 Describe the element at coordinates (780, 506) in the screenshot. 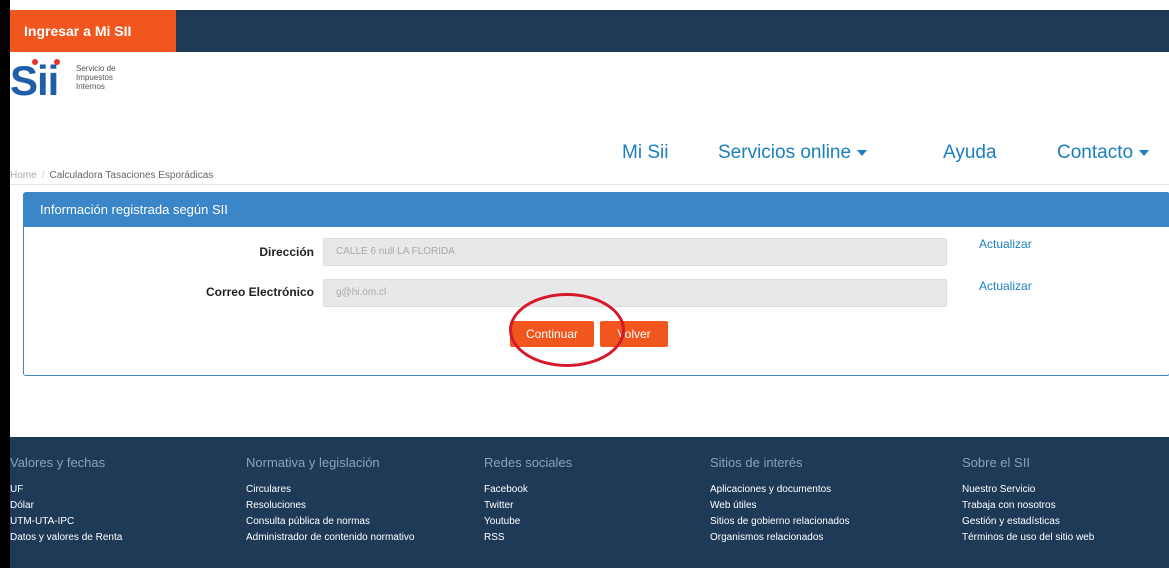

I see `footer-link: Web útiles` at that location.